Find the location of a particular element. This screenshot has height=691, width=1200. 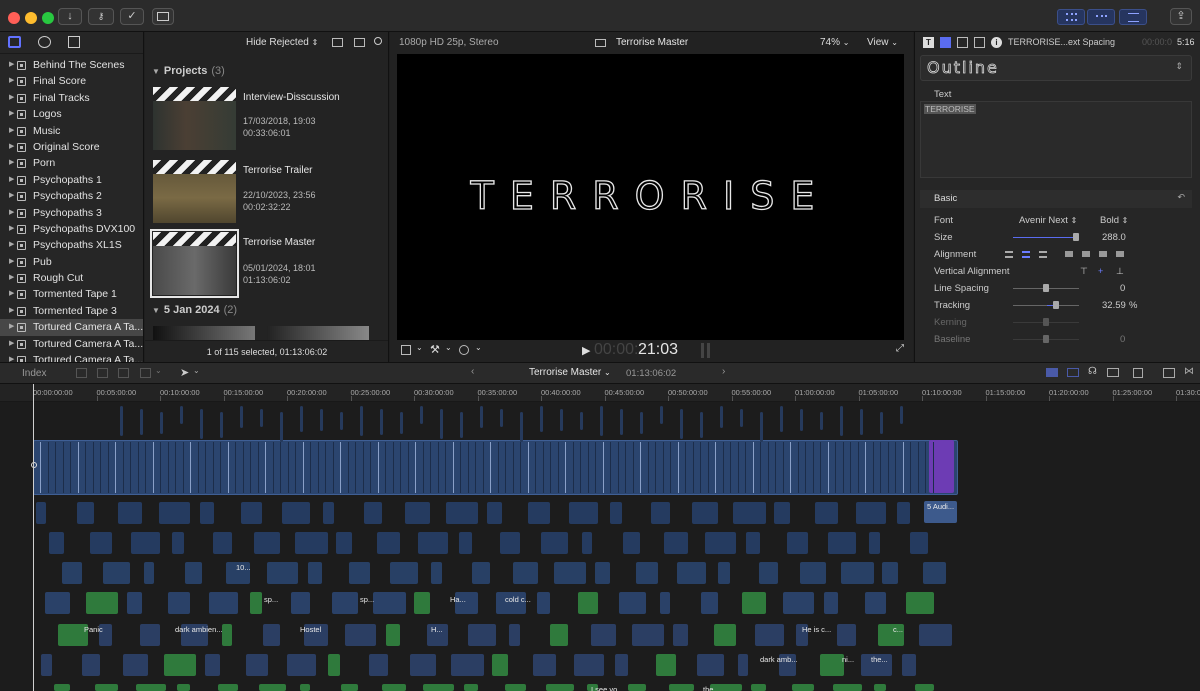

show-browser-button is located at coordinates (1071, 17).